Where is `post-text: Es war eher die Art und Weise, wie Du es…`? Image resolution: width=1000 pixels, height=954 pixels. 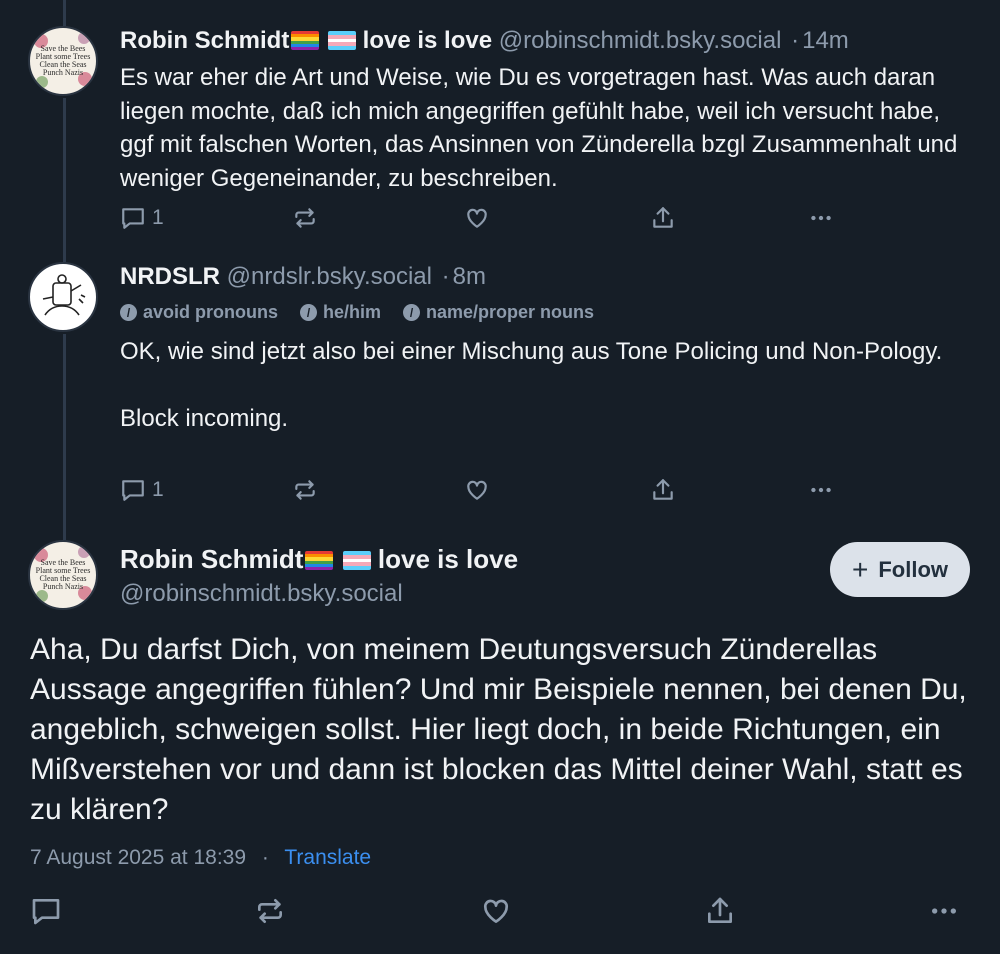 post-text: Es war eher die Art und Weise, wie Du es… is located at coordinates (539, 128).